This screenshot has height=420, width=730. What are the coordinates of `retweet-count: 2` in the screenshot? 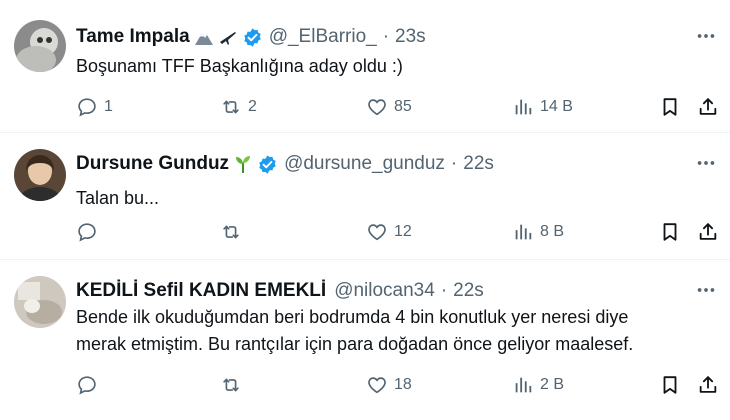 It's located at (252, 106).